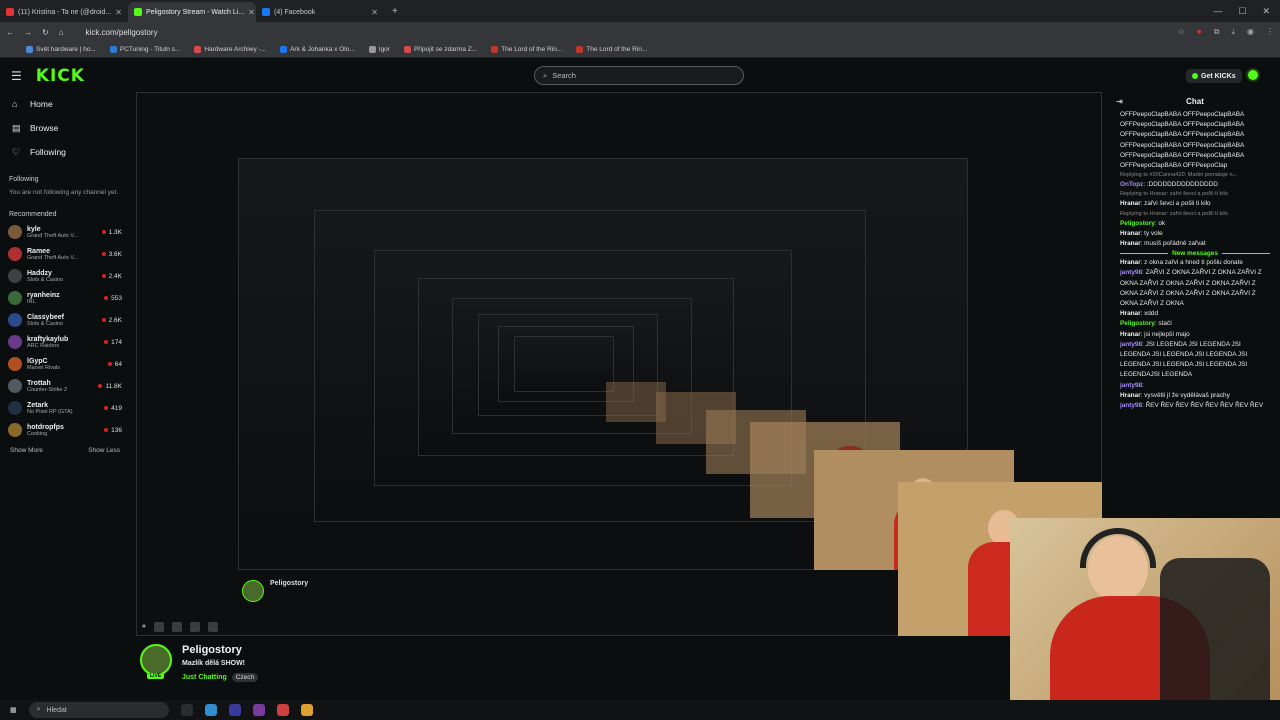  What do you see at coordinates (1242, 11) in the screenshot?
I see `maximize-icon: ☐` at bounding box center [1242, 11].